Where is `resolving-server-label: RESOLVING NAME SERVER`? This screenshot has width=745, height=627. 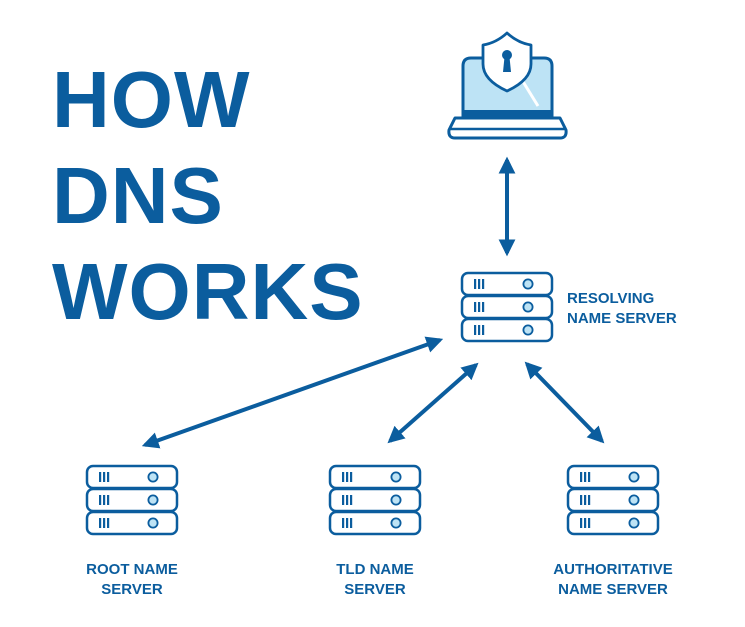
resolving-server-label: RESOLVING NAME SERVER is located at coordinates (622, 308).